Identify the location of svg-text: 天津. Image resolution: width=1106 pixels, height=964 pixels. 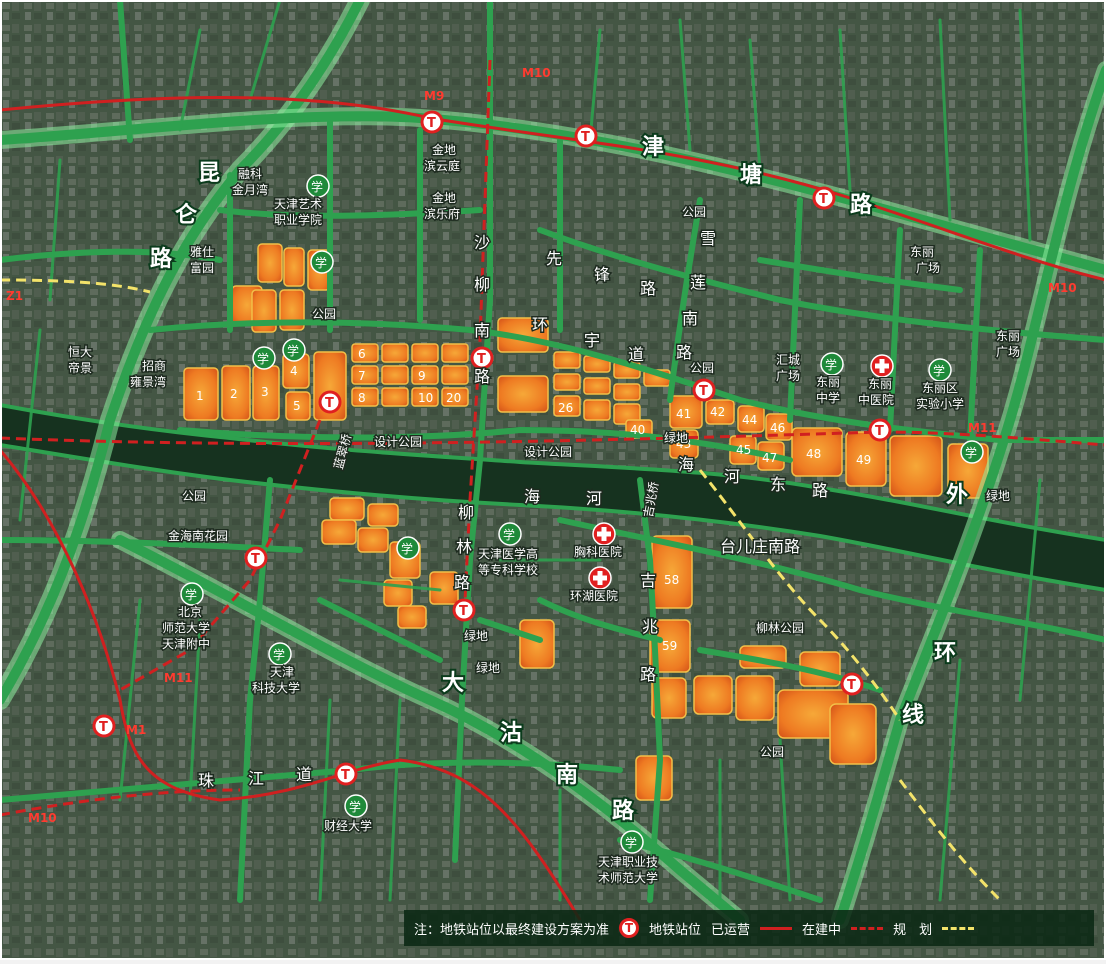
(282, 672).